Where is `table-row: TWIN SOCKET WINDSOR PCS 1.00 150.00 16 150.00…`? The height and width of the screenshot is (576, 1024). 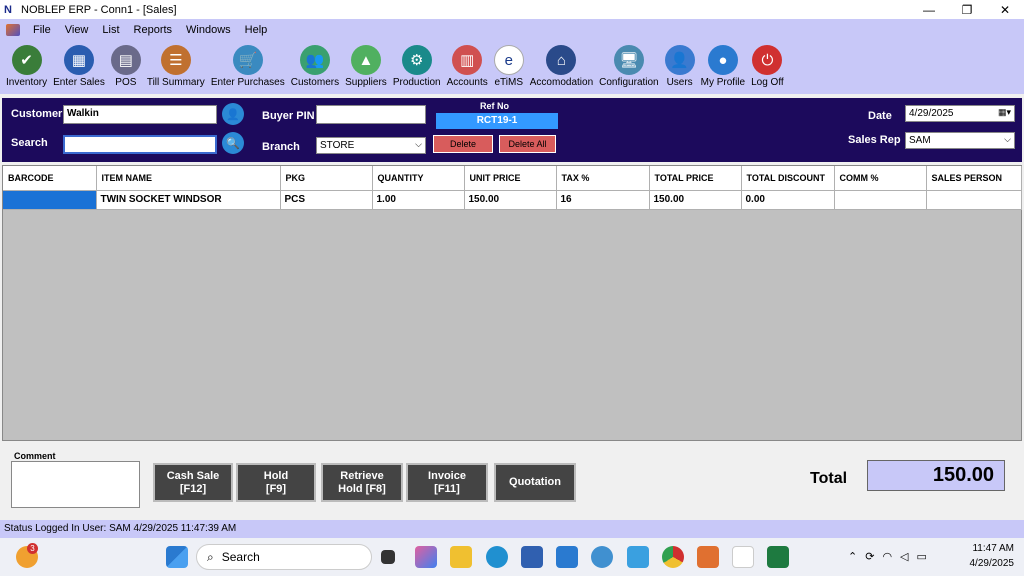 table-row: TWIN SOCKET WINDSOR PCS 1.00 150.00 16 150.00… is located at coordinates (512, 200).